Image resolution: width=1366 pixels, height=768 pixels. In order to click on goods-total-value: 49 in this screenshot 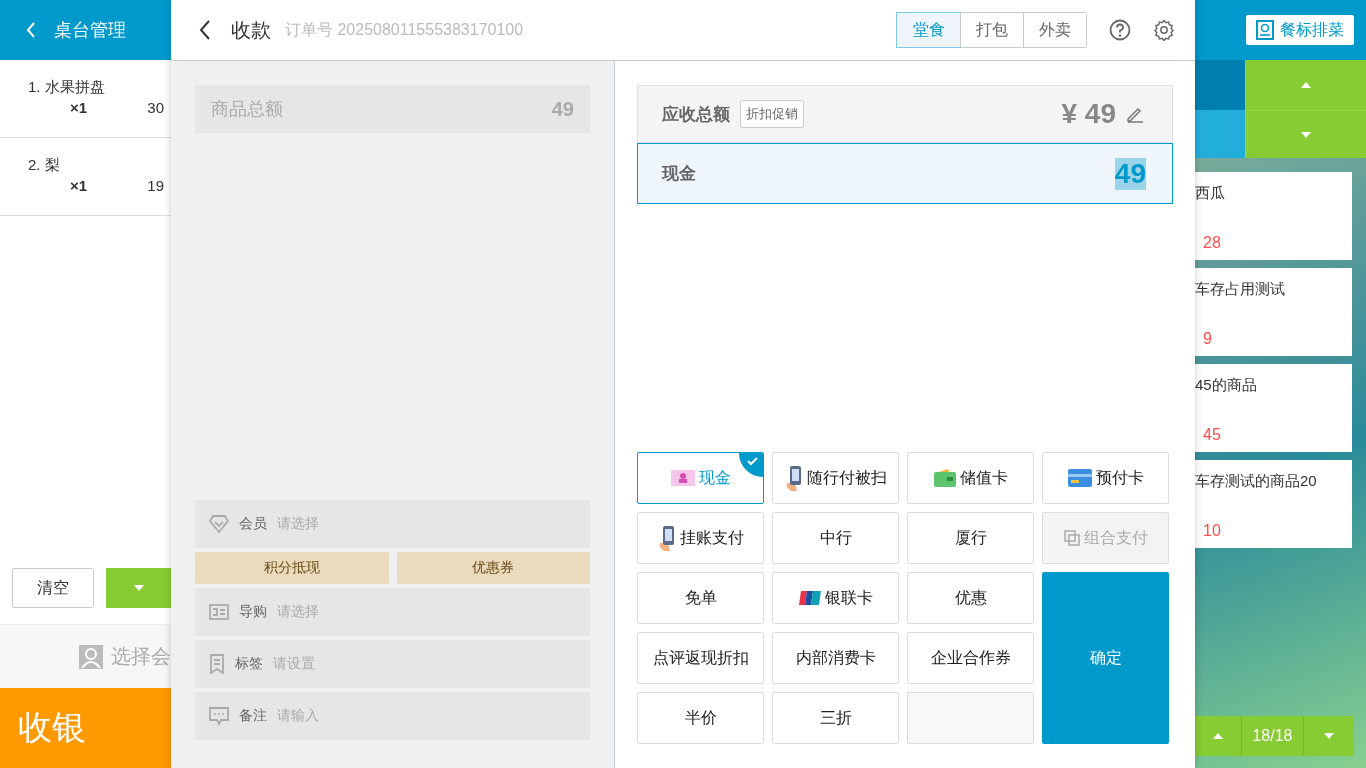, I will do `click(562, 109)`.